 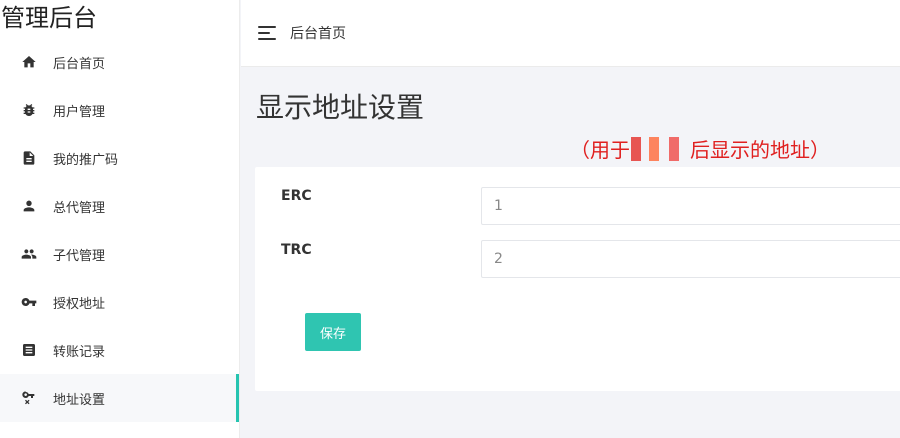 What do you see at coordinates (318, 33) in the screenshot?
I see `breadcrumb: 后台首页` at bounding box center [318, 33].